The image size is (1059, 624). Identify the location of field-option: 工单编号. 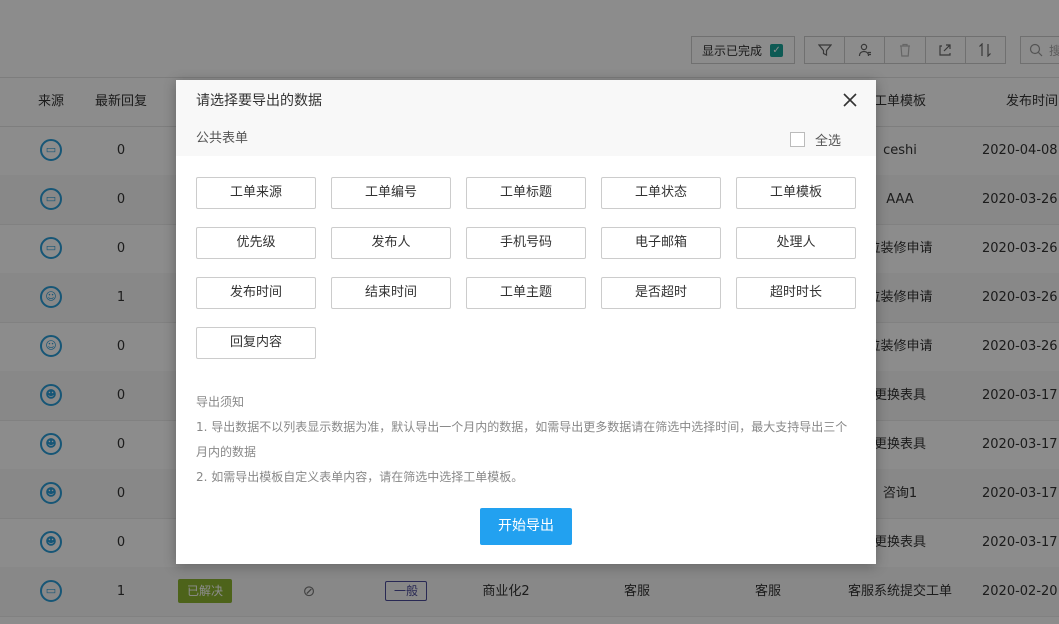
(391, 193).